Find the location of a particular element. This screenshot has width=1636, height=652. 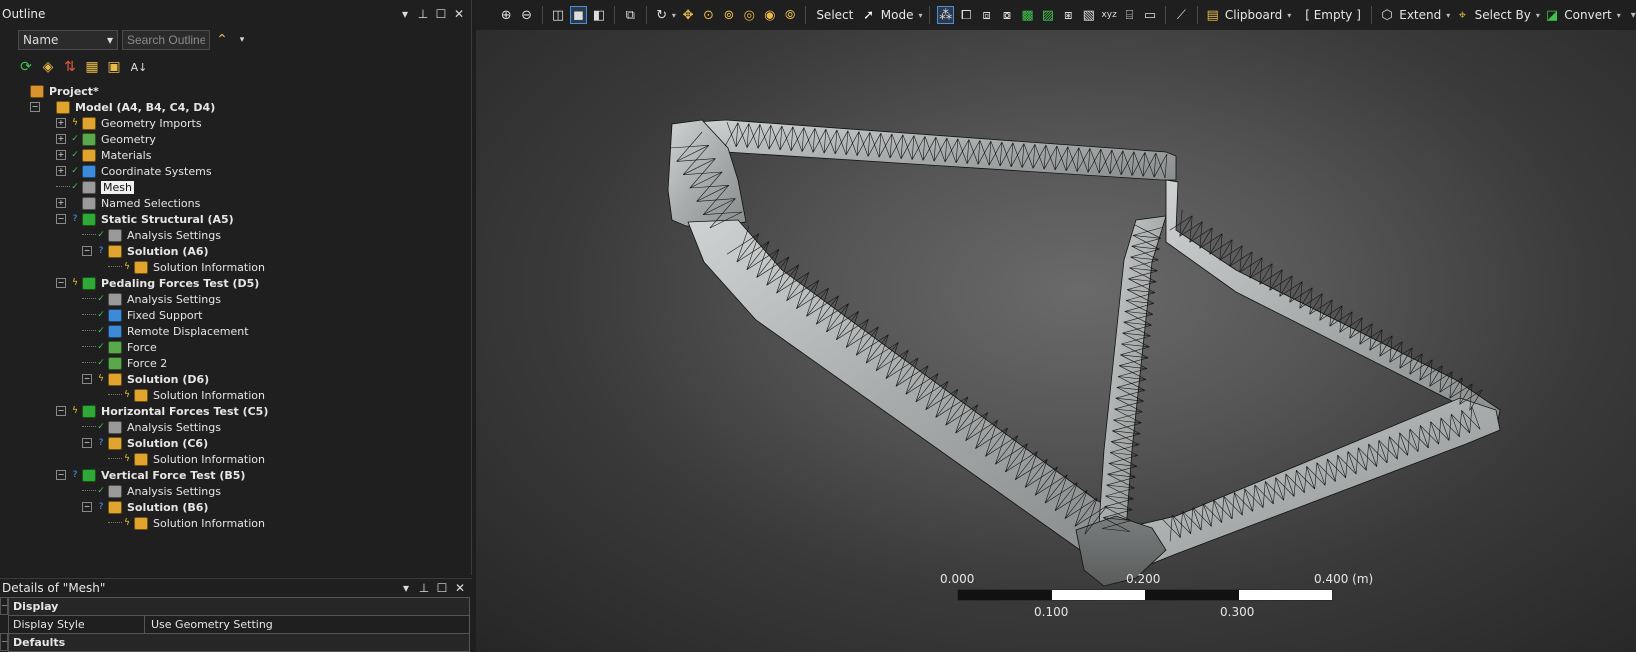

convert-icon: ◪ is located at coordinates (1552, 15).